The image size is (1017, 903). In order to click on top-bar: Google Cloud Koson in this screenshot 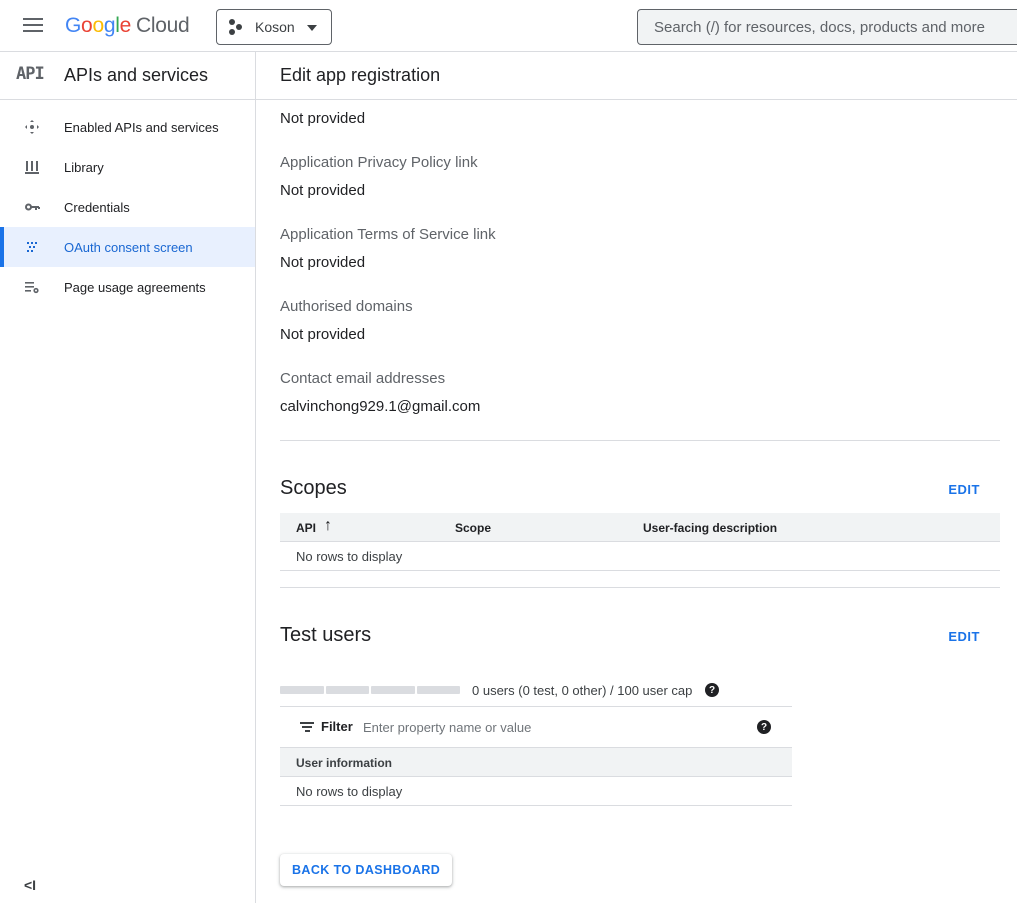, I will do `click(508, 26)`.